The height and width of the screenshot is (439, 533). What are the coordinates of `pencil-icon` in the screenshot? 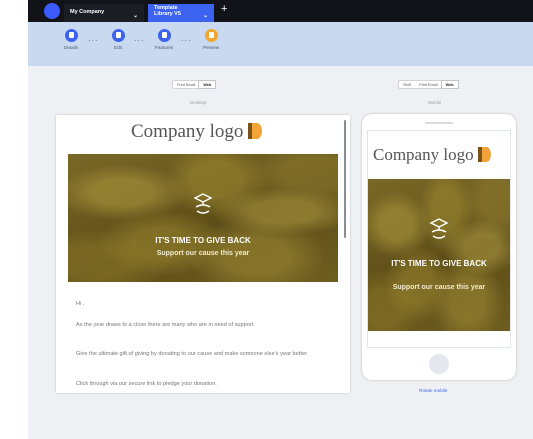 It's located at (118, 35).